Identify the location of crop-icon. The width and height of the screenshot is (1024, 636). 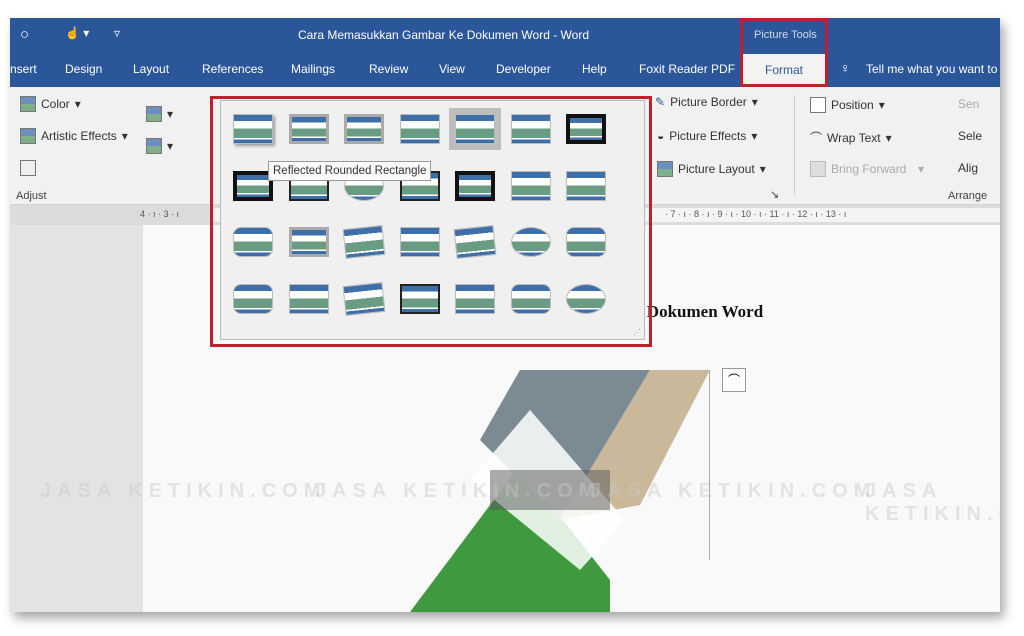
(28, 168).